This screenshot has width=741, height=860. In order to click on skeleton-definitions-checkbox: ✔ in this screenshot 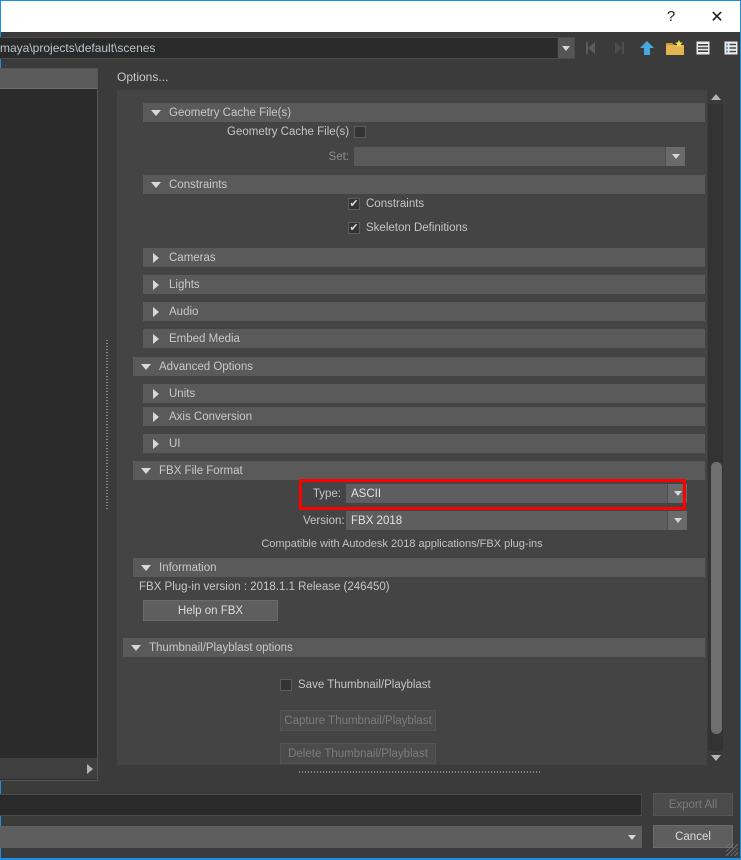, I will do `click(354, 228)`.